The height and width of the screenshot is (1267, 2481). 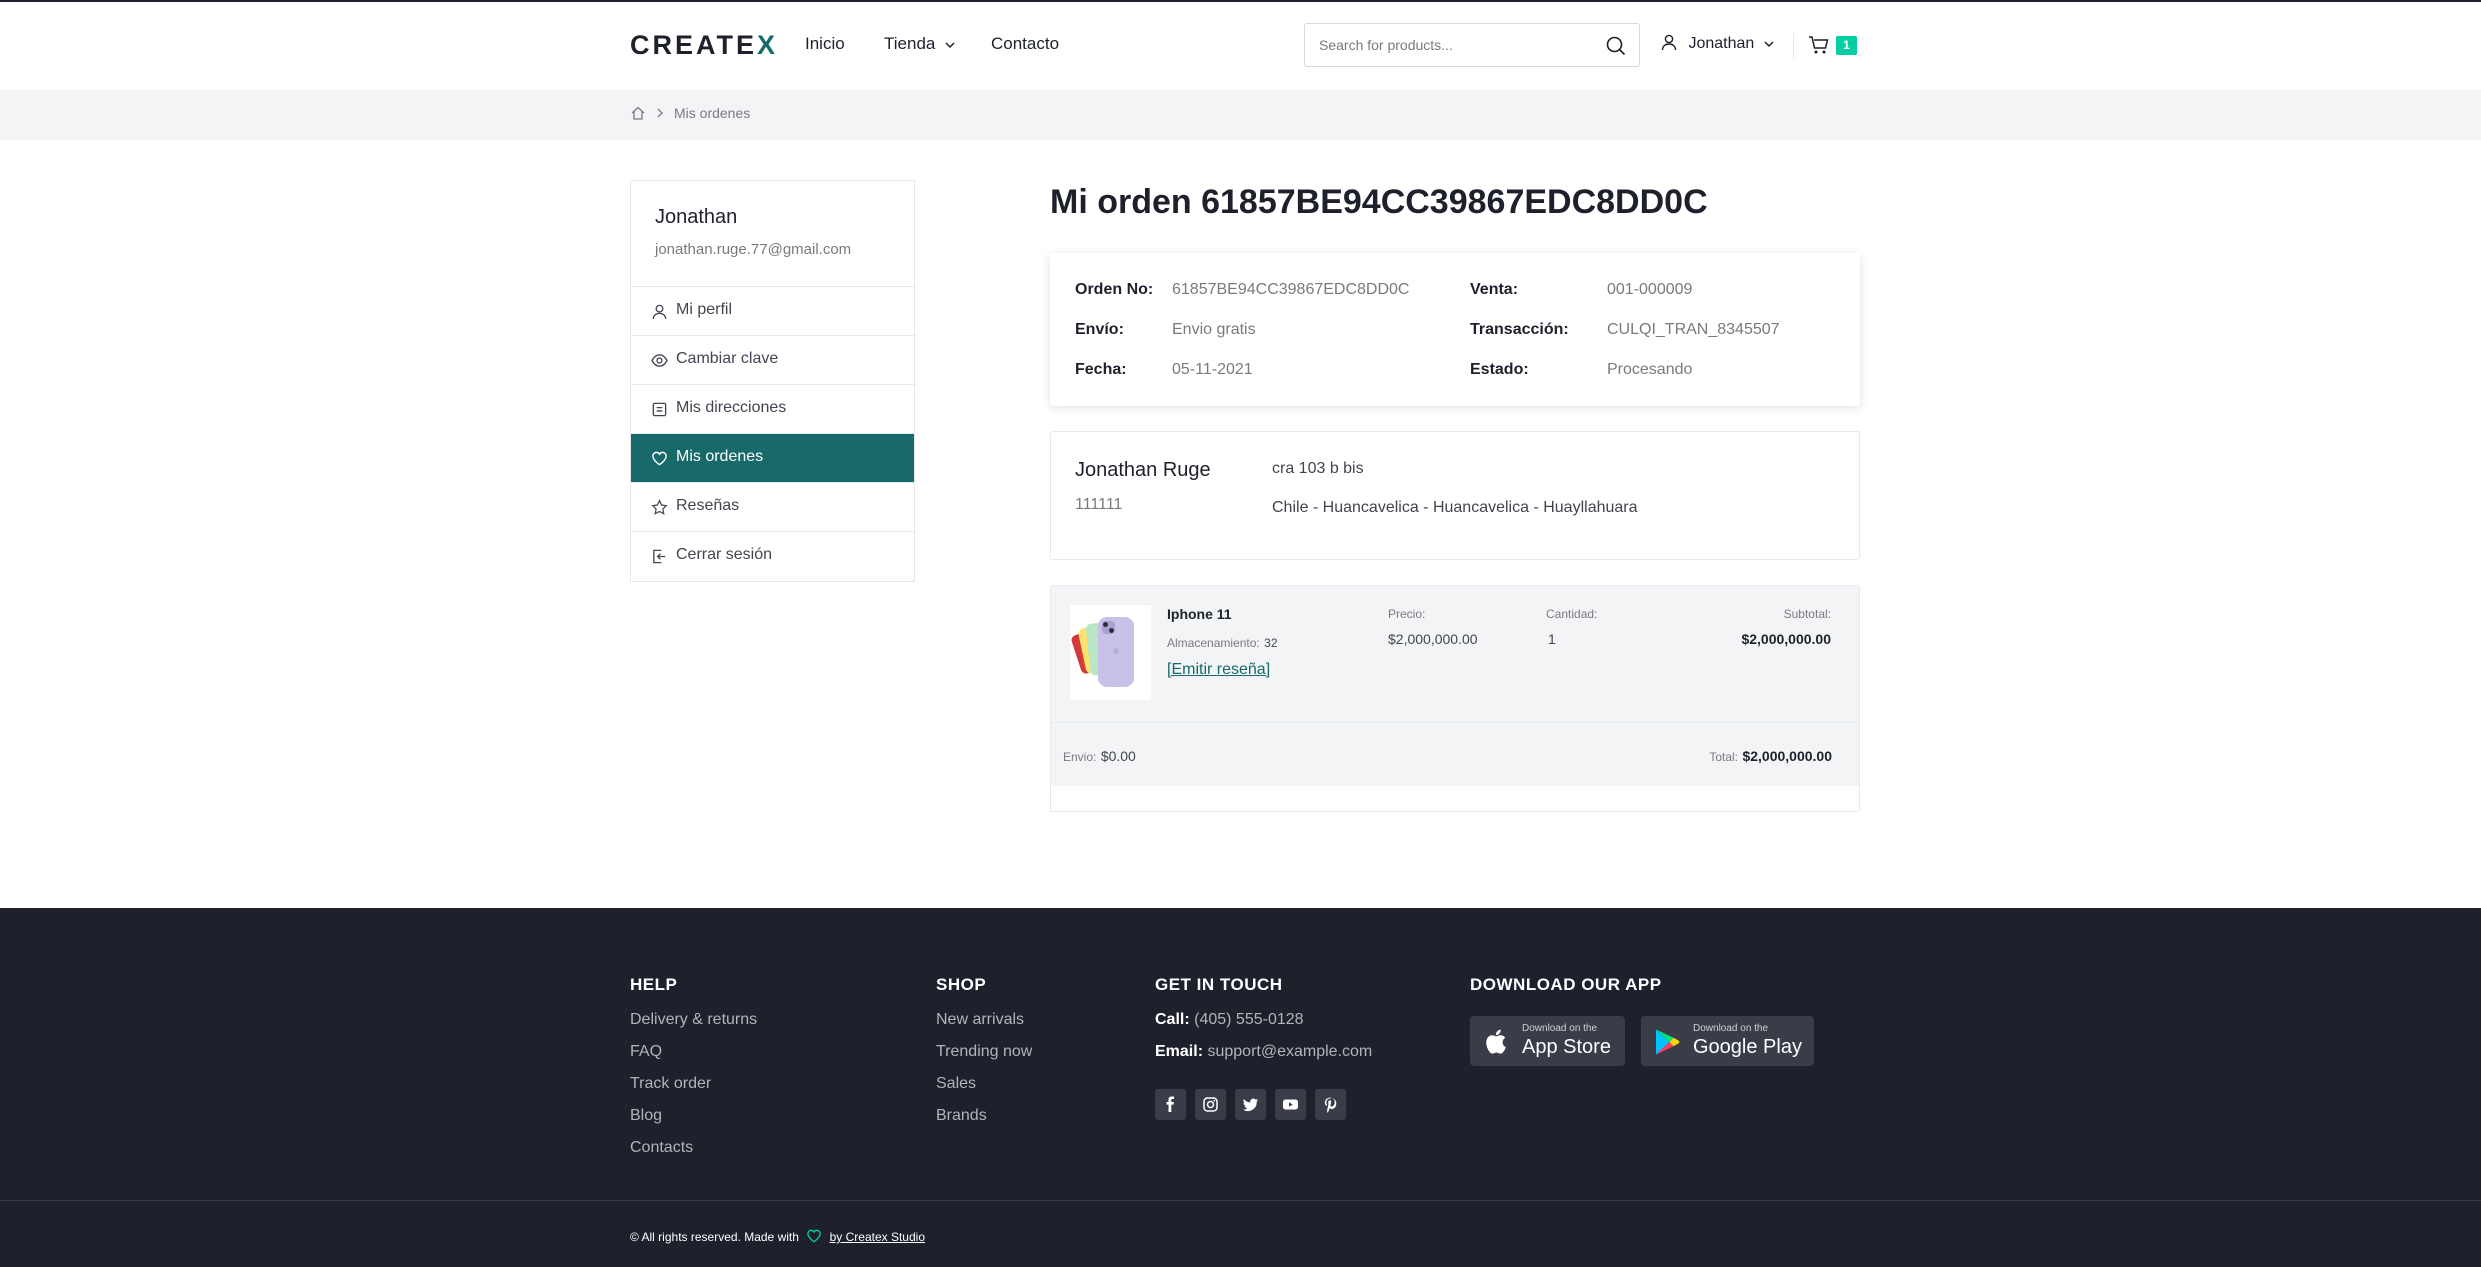 I want to click on storage-label: Almacenamiento:, so click(x=1213, y=643).